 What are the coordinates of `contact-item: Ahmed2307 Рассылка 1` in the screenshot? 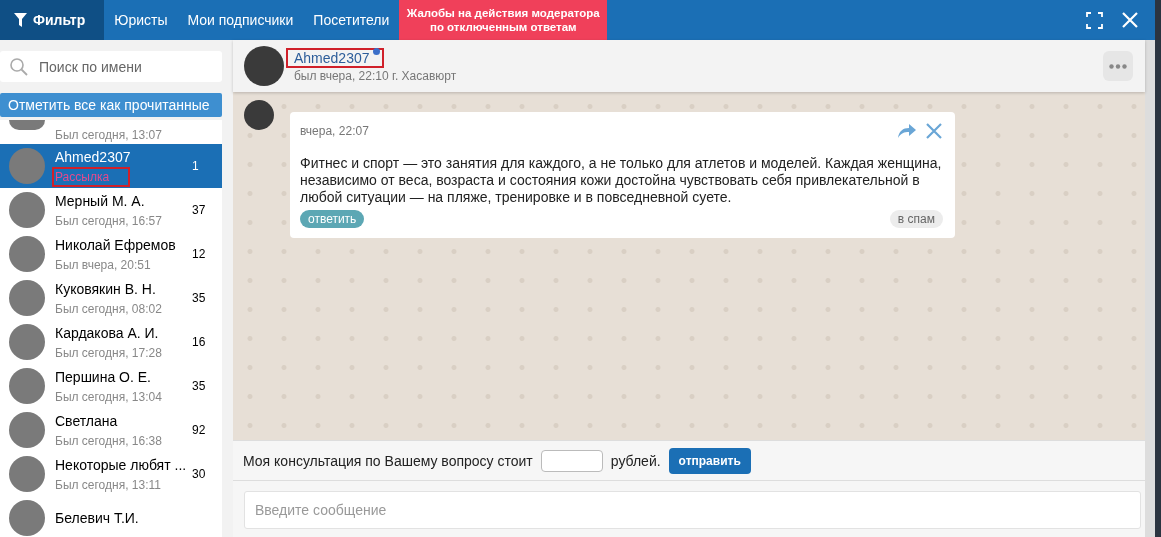 It's located at (111, 166).